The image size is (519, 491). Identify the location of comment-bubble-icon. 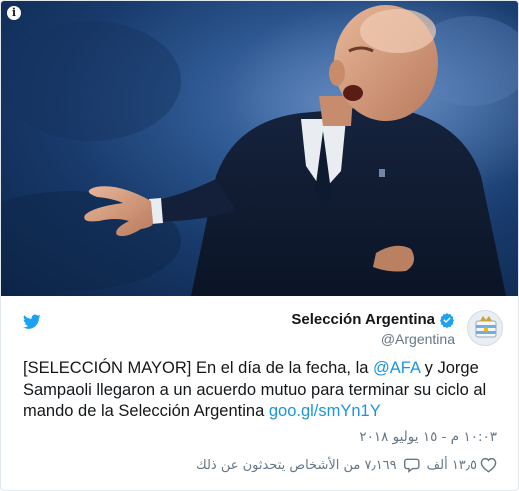
(411, 465).